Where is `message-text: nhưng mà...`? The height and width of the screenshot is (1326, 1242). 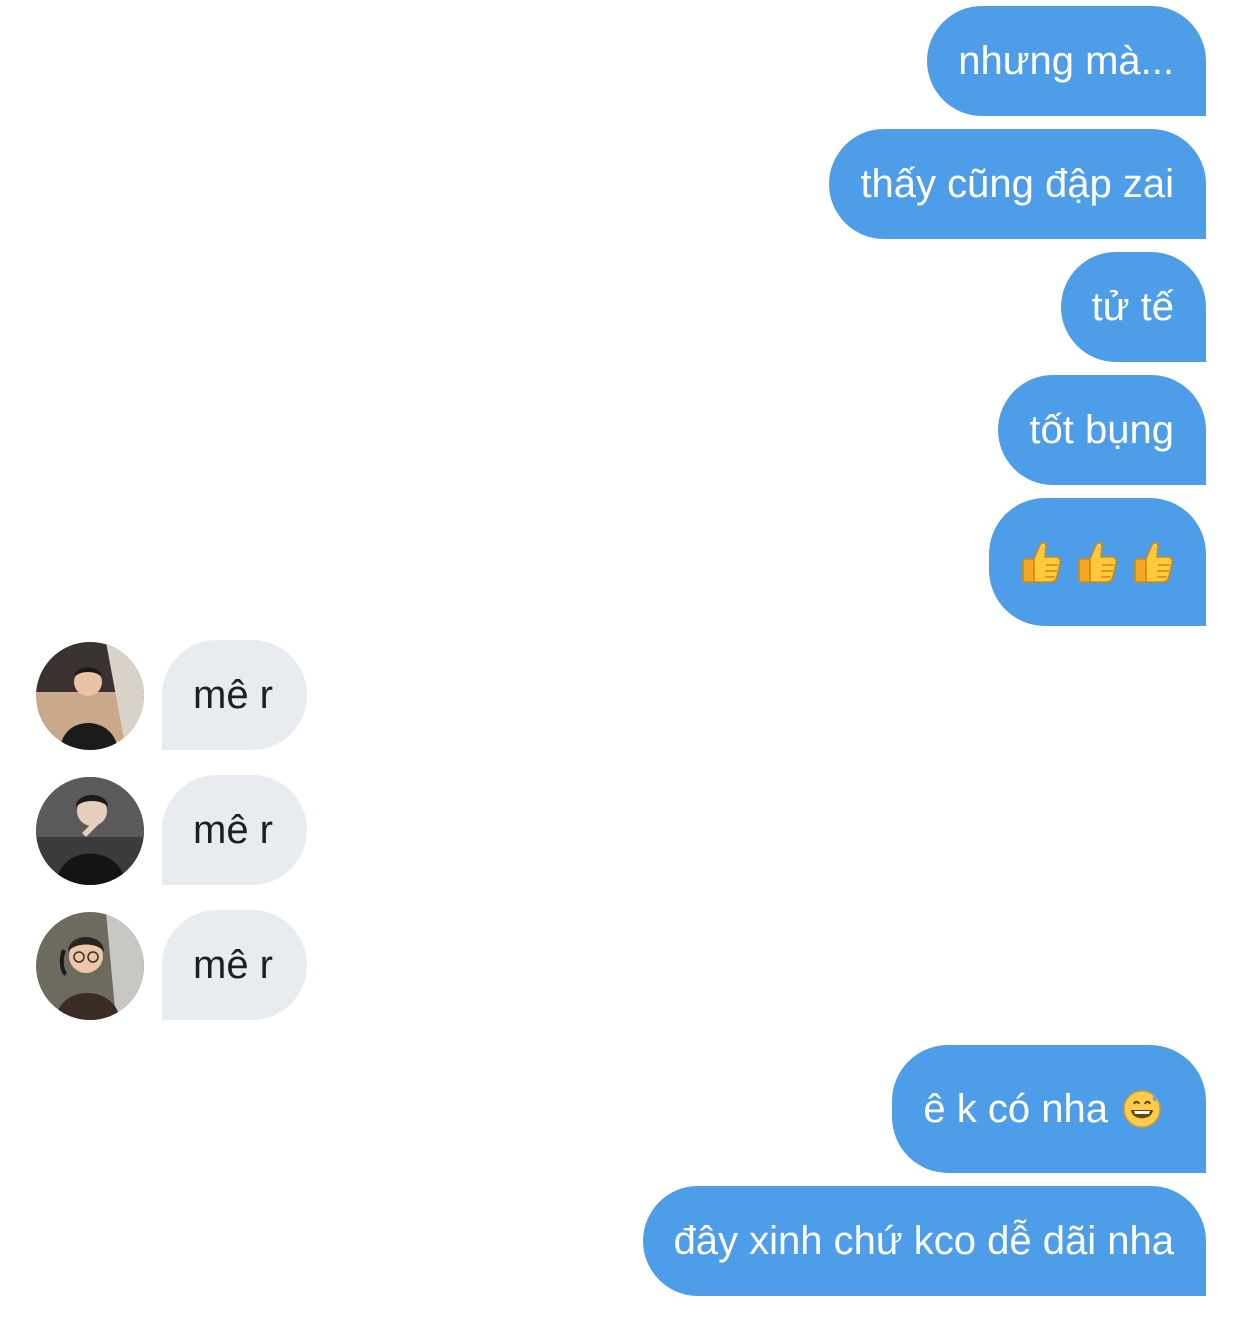
message-text: nhưng mà... is located at coordinates (1066, 61).